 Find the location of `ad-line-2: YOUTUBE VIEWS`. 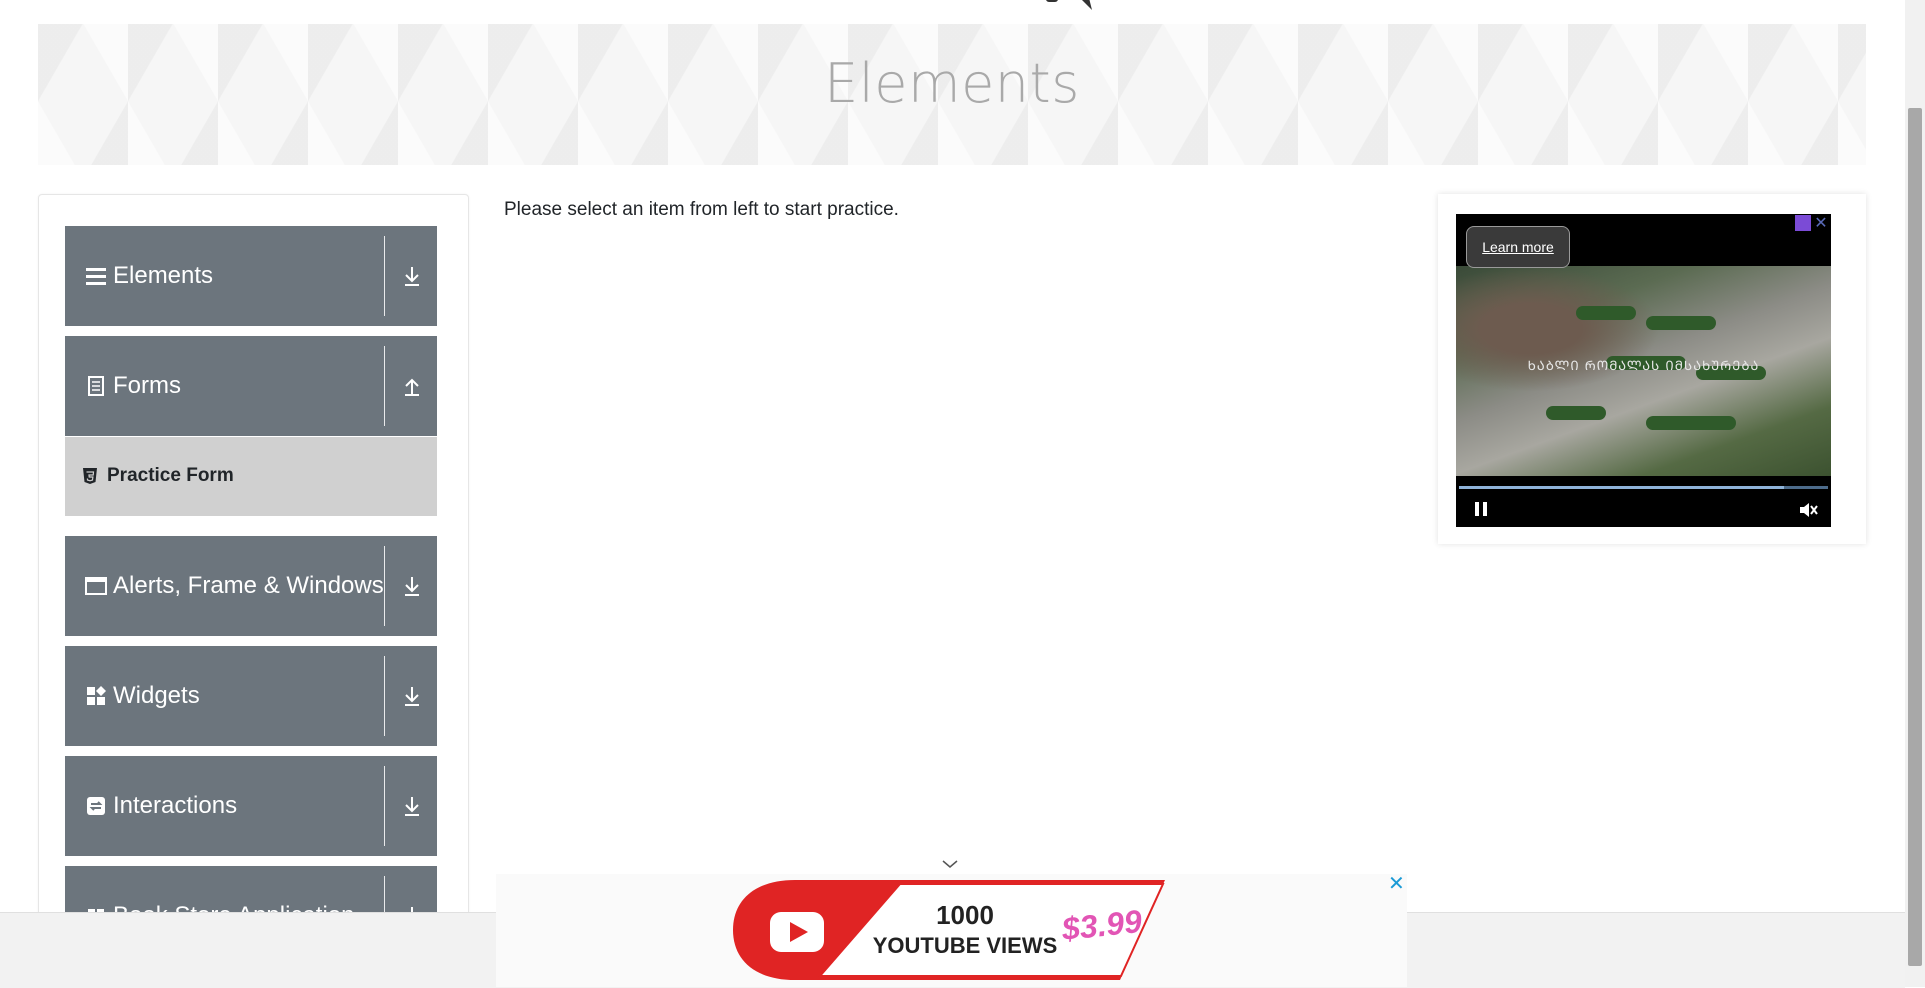

ad-line-2: YOUTUBE VIEWS is located at coordinates (965, 945).